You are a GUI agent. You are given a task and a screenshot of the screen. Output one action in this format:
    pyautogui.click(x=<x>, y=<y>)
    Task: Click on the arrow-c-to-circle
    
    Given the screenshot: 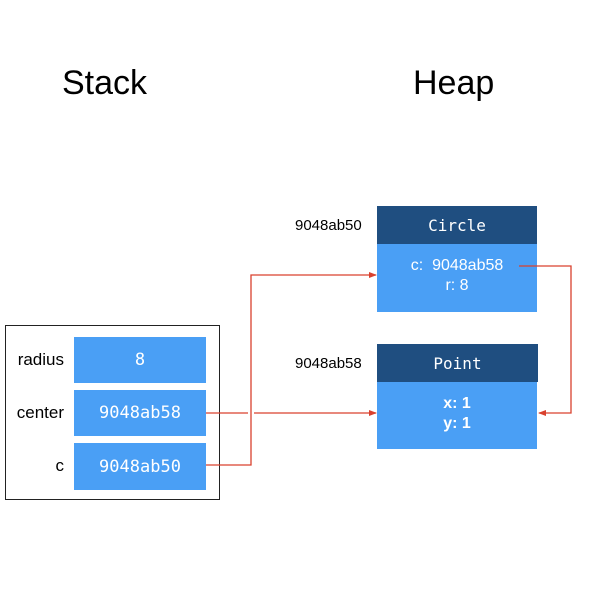 What is the action you would take?
    pyautogui.click(x=291, y=369)
    